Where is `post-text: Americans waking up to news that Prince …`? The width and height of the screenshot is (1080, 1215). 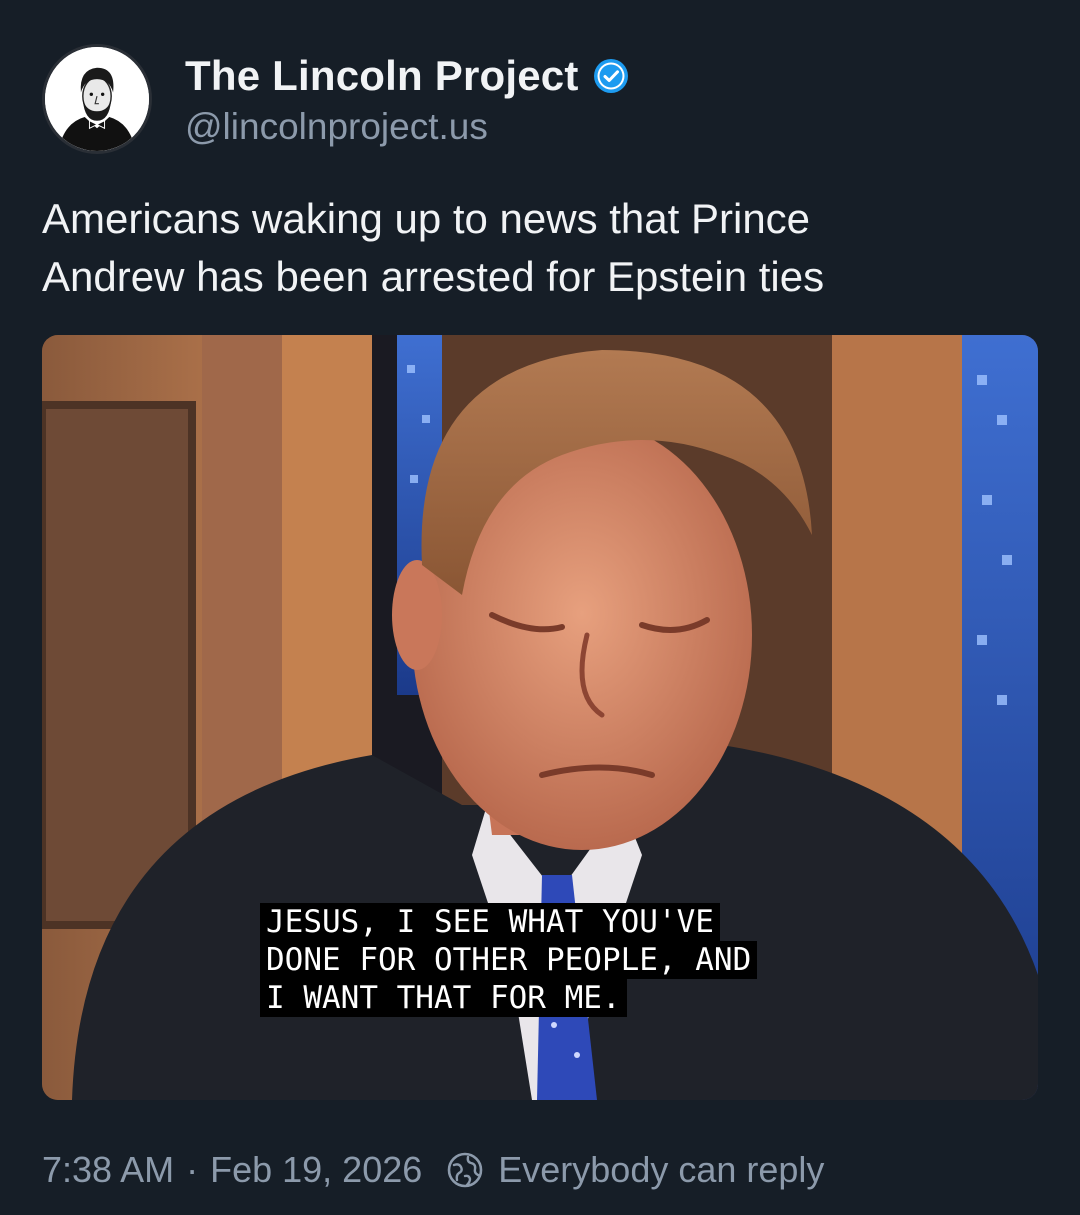
post-text: Americans waking up to news that Prince … is located at coordinates (542, 248).